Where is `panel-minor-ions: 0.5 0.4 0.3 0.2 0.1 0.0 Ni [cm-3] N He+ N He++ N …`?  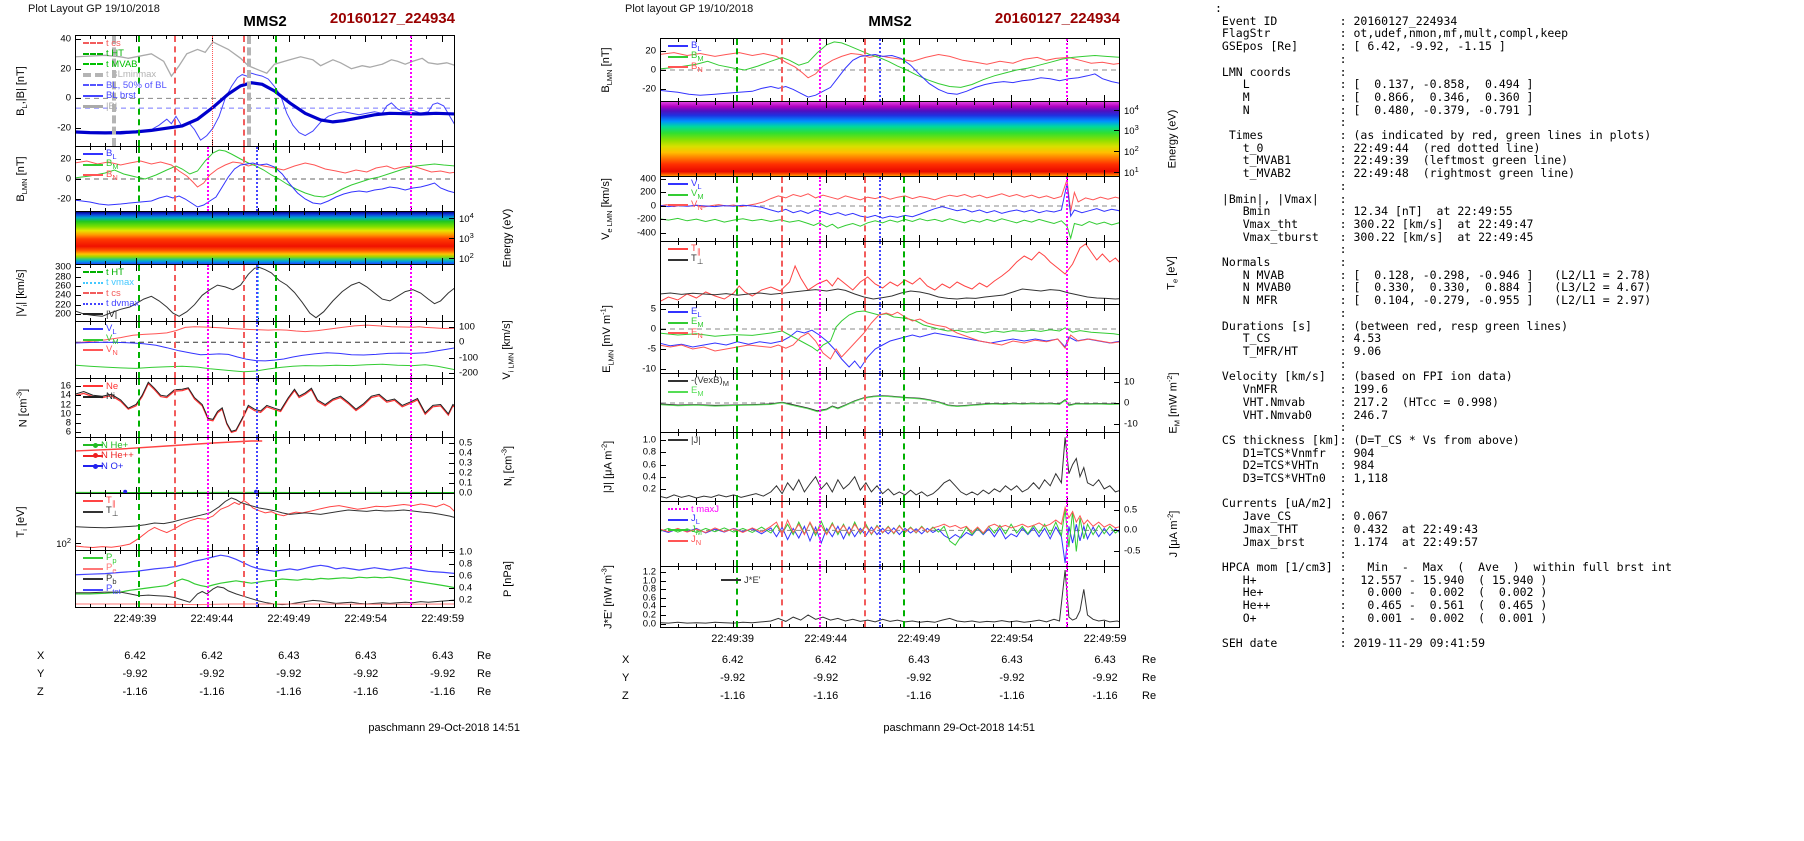 panel-minor-ions: 0.5 0.4 0.3 0.2 0.1 0.0 Ni [cm-3] N He+ N He++ N … is located at coordinates (295, 468).